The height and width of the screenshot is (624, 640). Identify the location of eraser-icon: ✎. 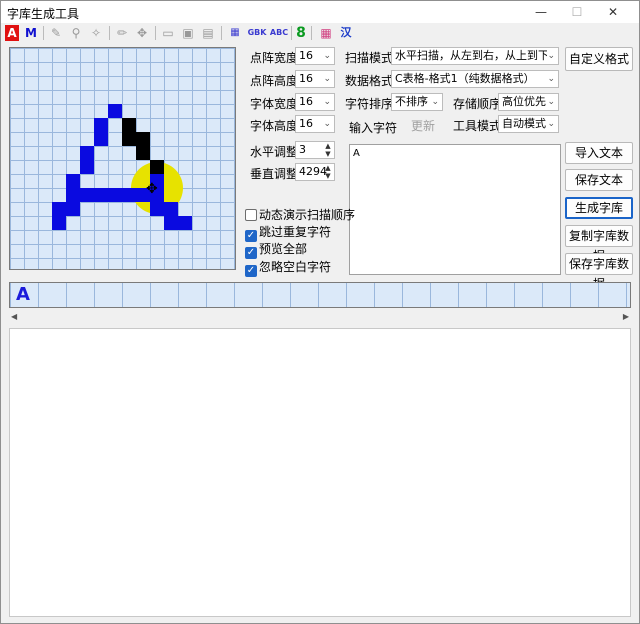
(56, 33).